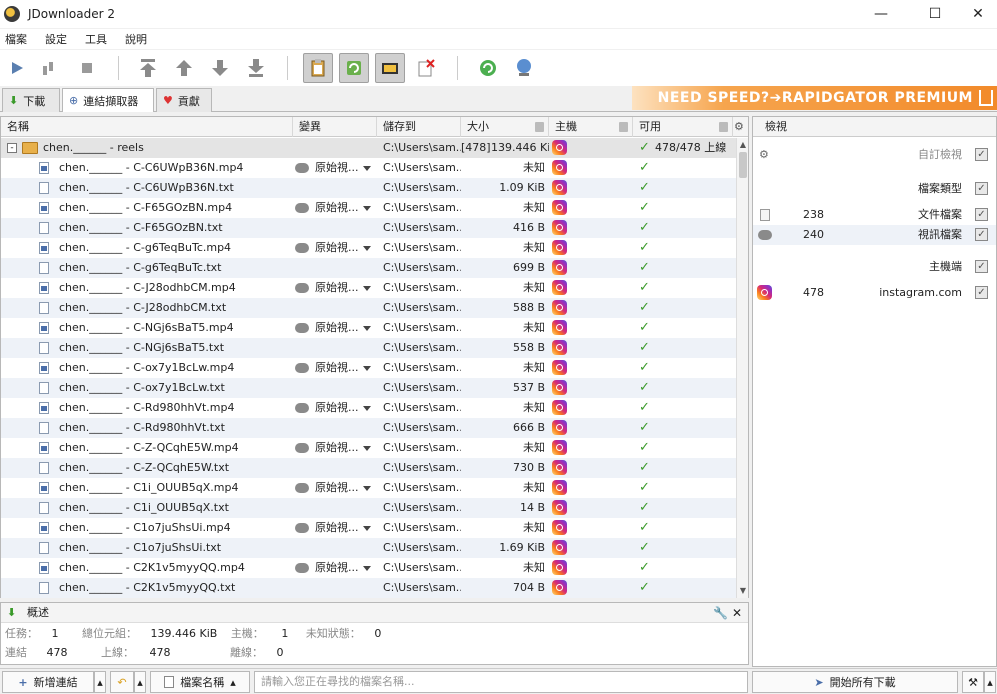 The width and height of the screenshot is (997, 694). I want to click on scrollbar-thumb, so click(743, 165).